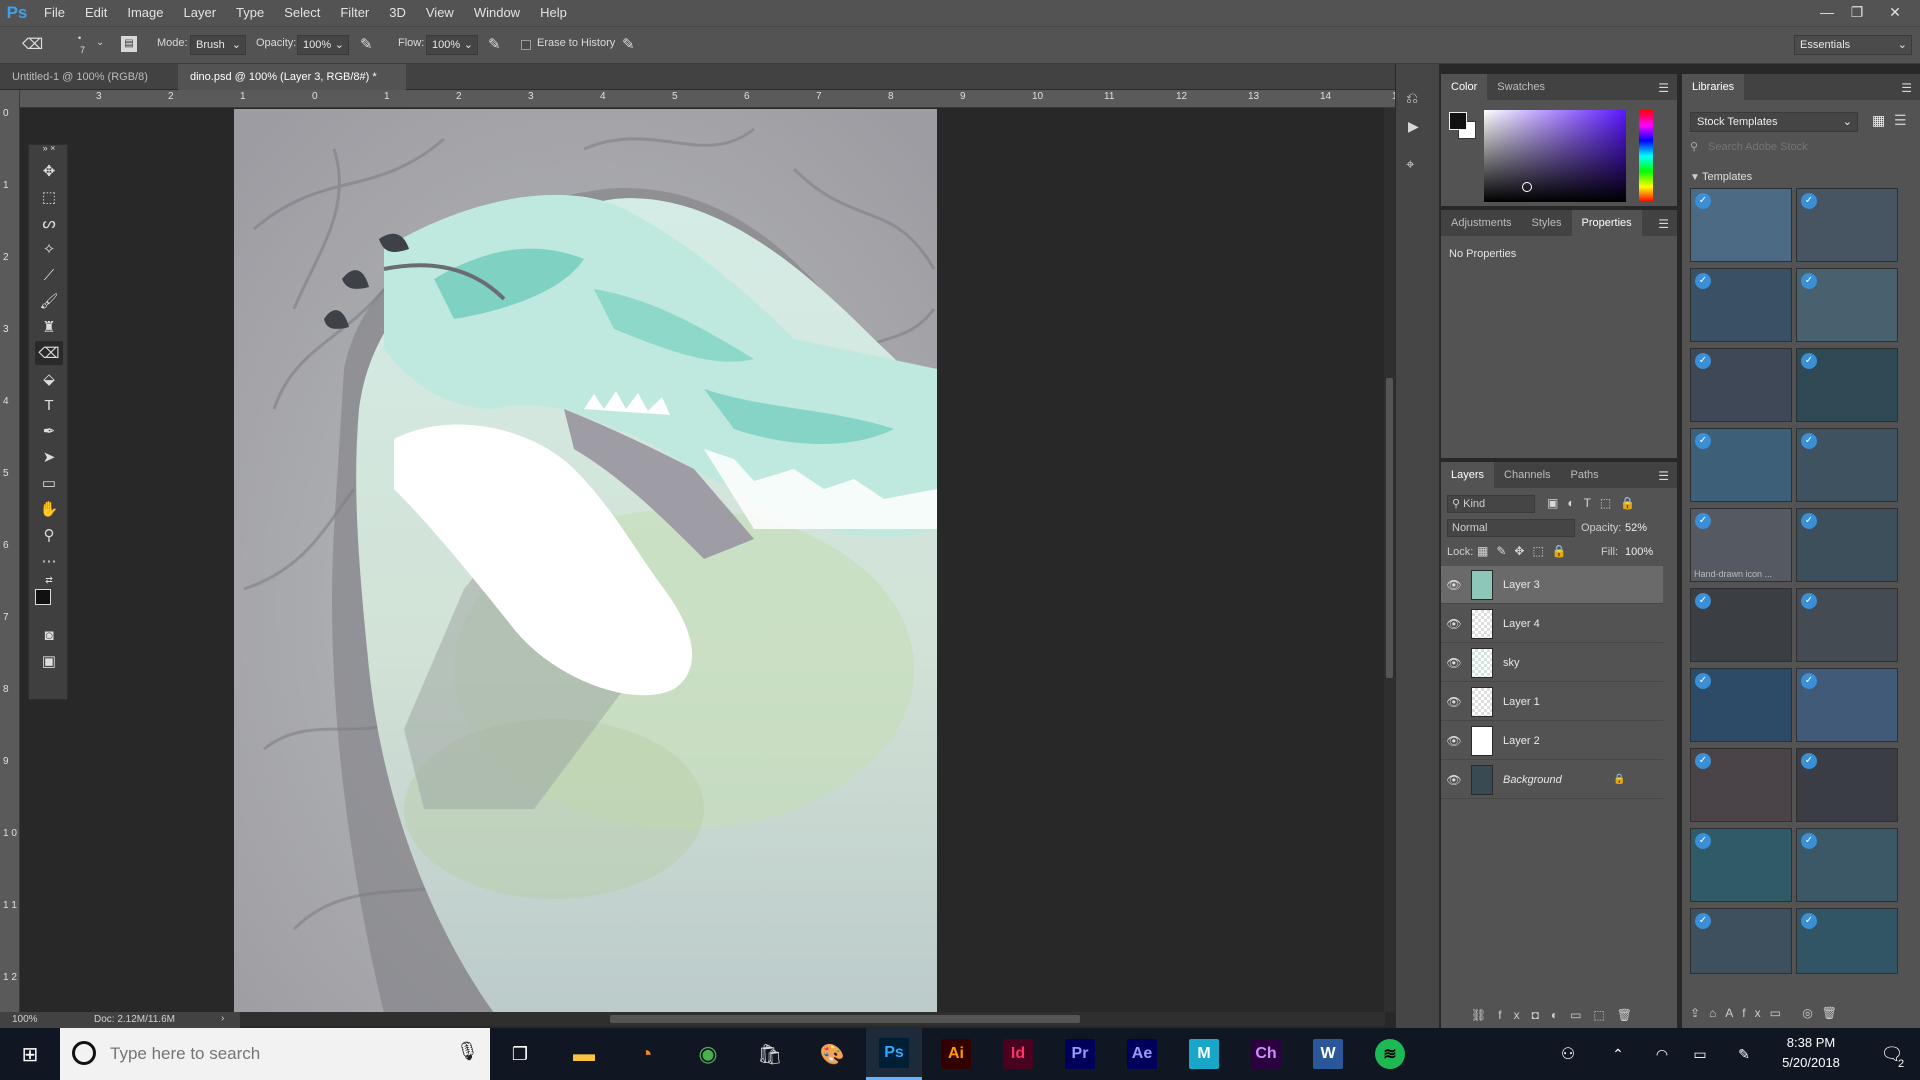  Describe the element at coordinates (1646, 156) in the screenshot. I see `hue-slider` at that location.